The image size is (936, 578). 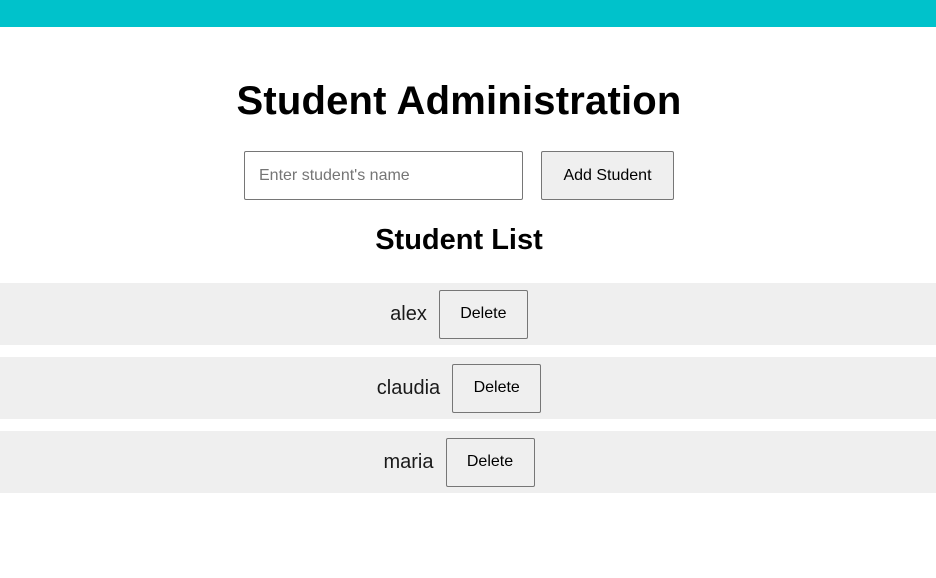 I want to click on student-name: maria, so click(x=408, y=461).